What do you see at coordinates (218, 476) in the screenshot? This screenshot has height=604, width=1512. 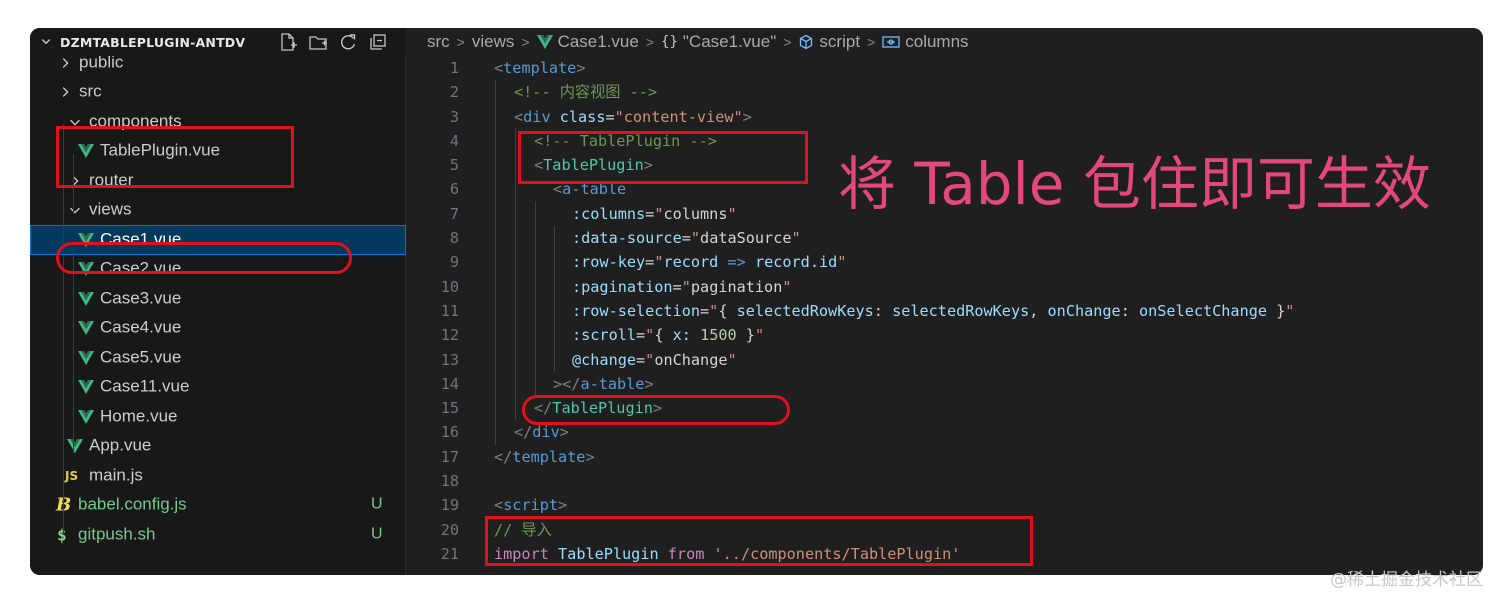 I see `tree-item-main-js: JS main.js` at bounding box center [218, 476].